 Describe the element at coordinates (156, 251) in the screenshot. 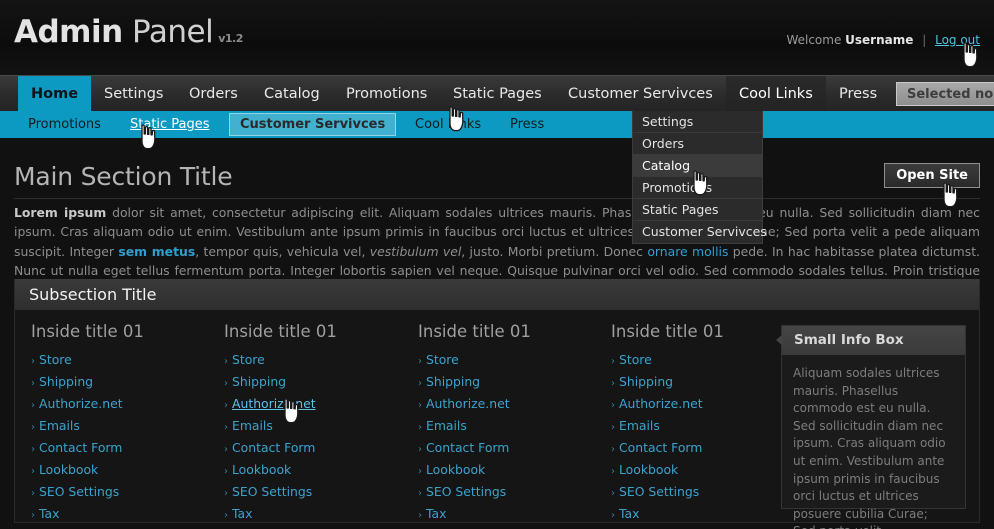

I see `lead-link-sem-metus: sem metus` at that location.